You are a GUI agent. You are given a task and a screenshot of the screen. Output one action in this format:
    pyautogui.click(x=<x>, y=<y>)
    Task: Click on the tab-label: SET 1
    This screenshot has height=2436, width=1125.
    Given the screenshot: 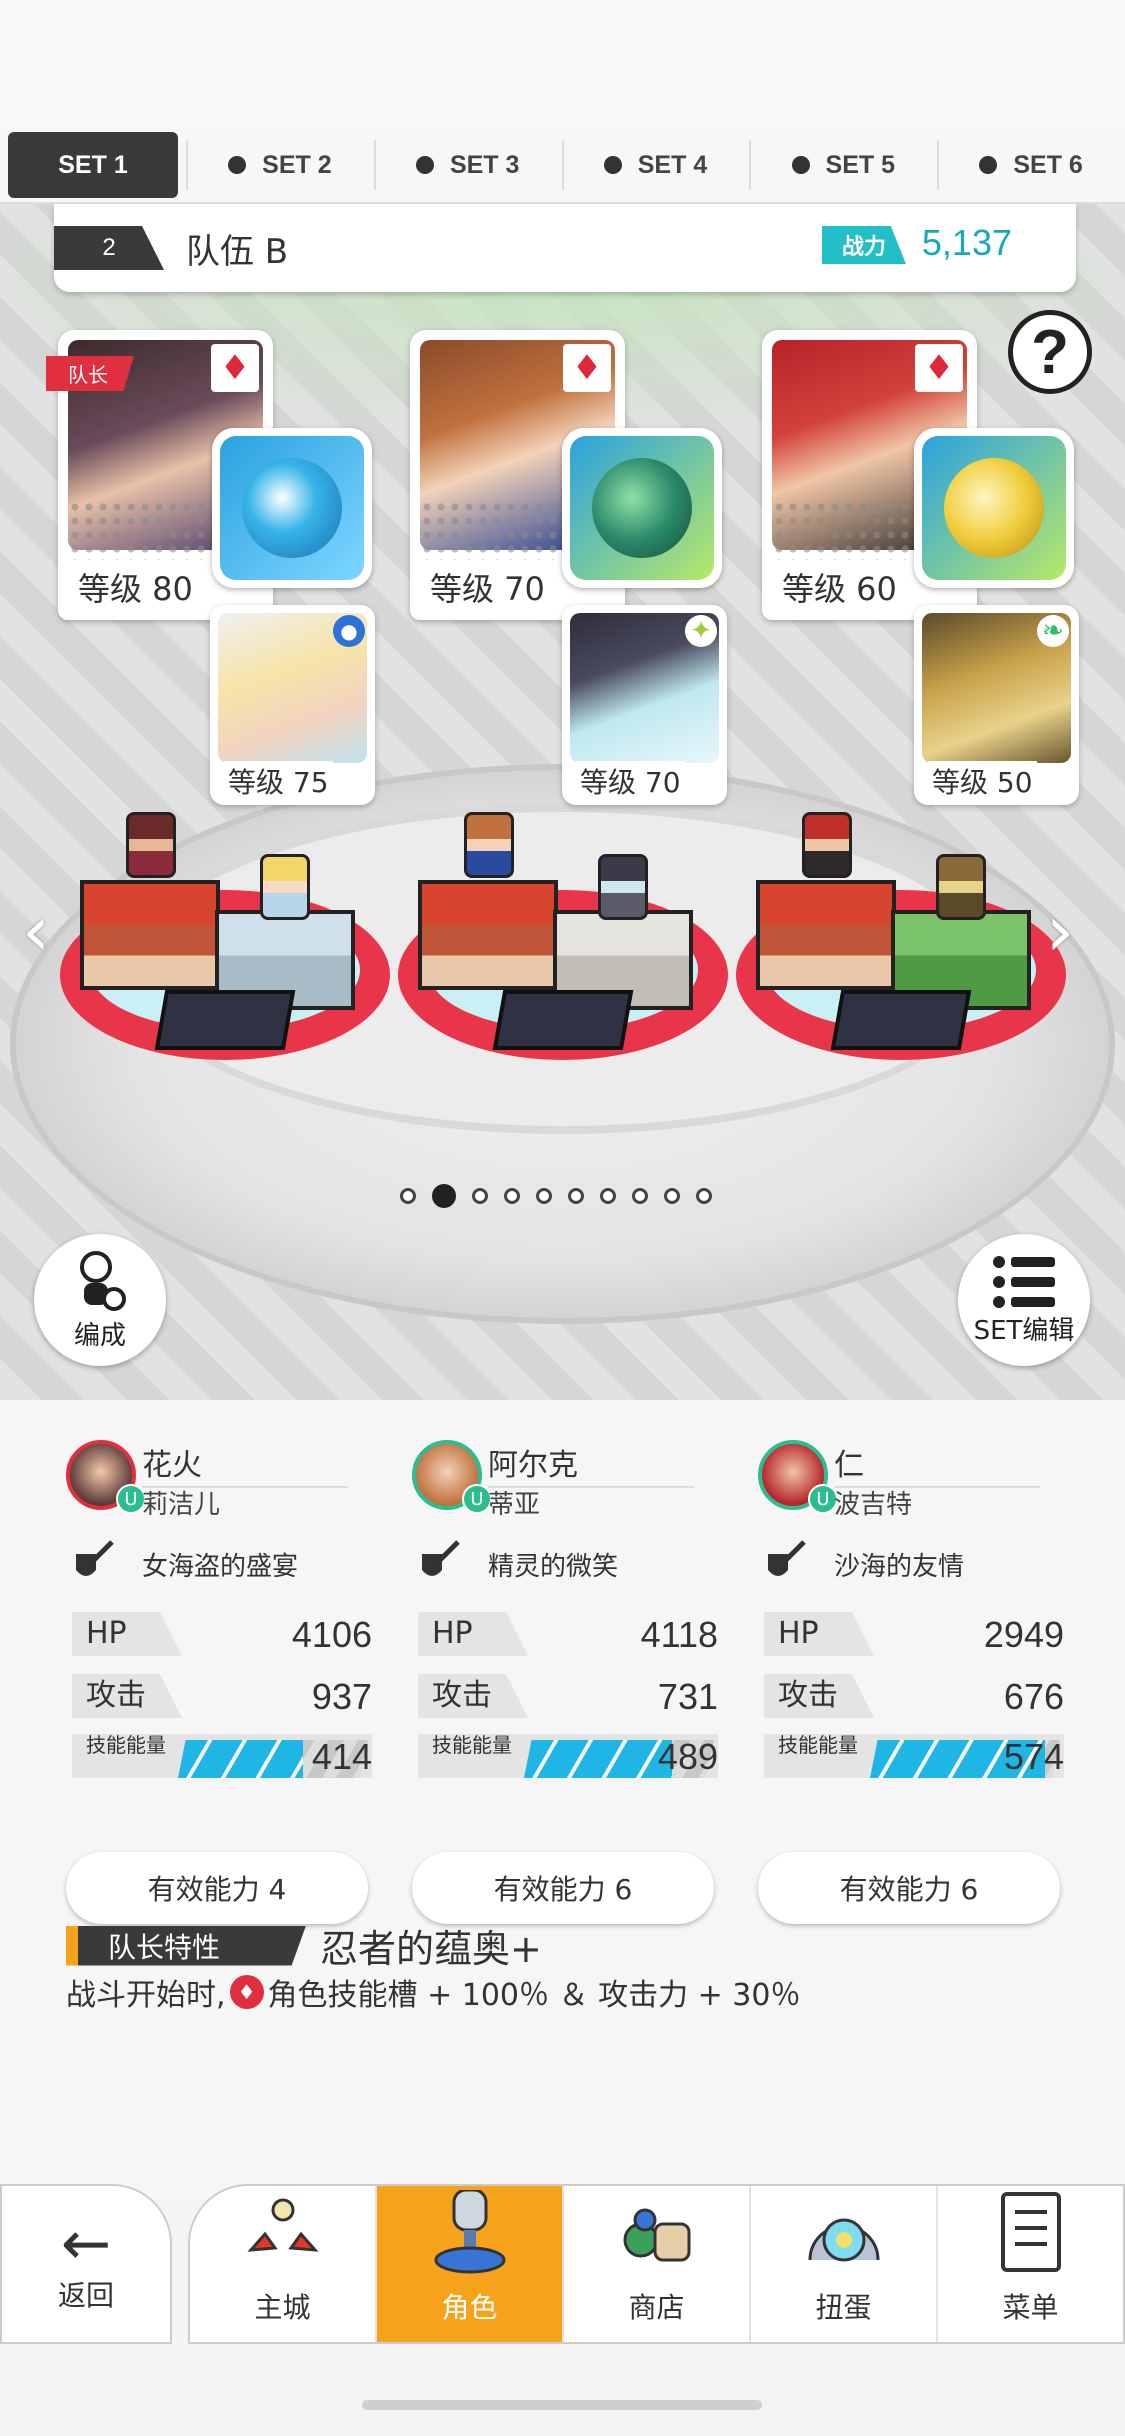 What is the action you would take?
    pyautogui.click(x=93, y=164)
    